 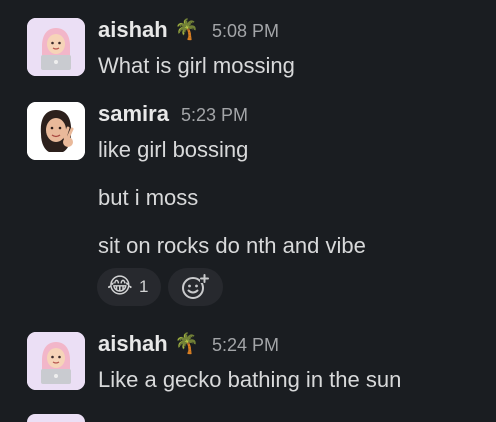 I want to click on timestamp: 5:24 PM, so click(x=245, y=345).